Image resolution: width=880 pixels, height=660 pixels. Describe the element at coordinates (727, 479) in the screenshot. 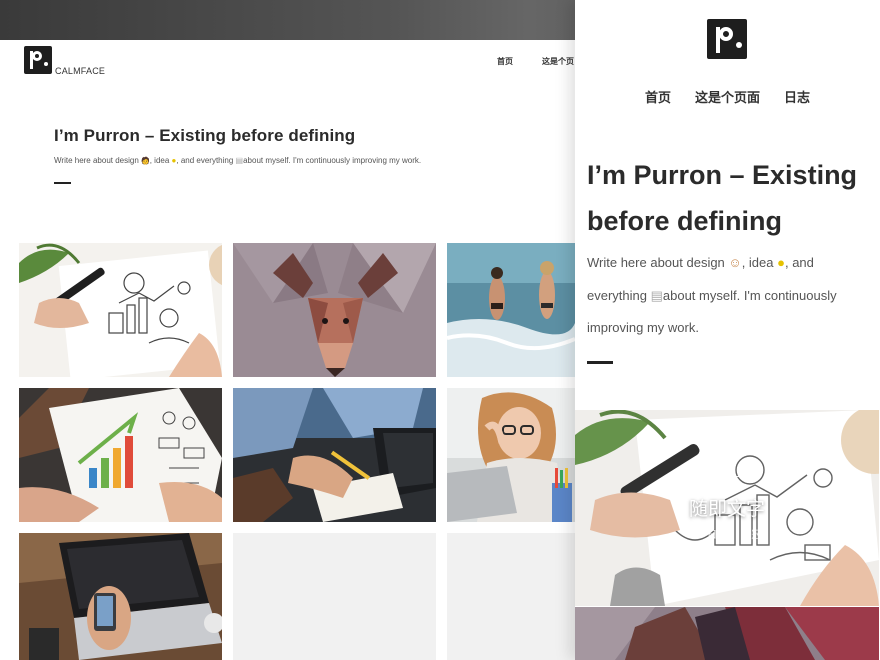

I see `post-category: 新文` at that location.